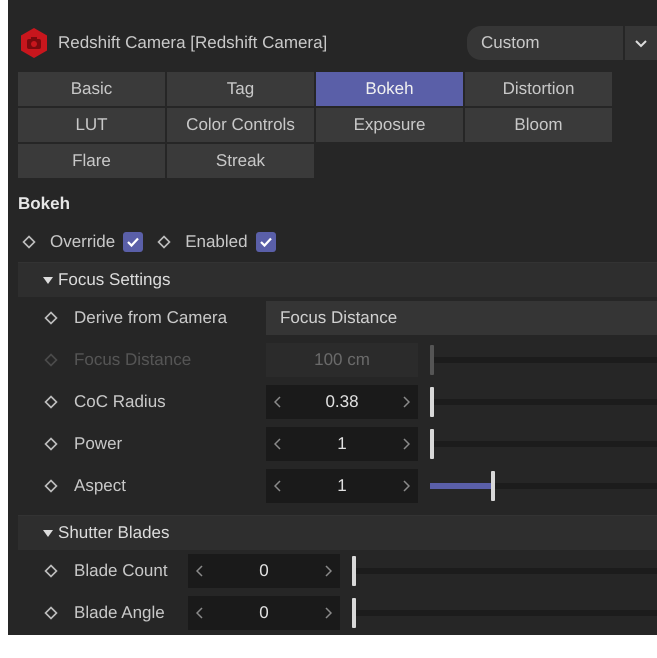 The image size is (657, 658). Describe the element at coordinates (389, 89) in the screenshot. I see `tab: Bokeh` at that location.